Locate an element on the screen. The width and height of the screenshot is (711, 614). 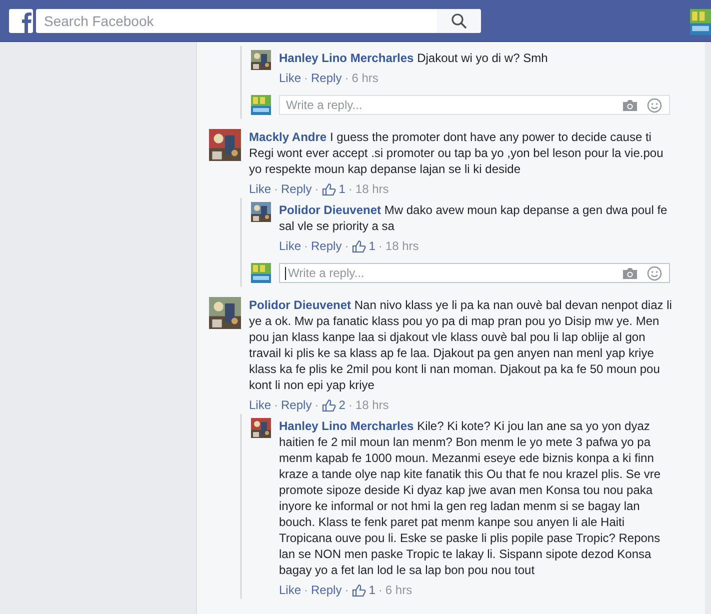
comment-text: Polidor Dieuvenet Mw dako avew moun kap depanse a gen dwa poul fe sal vle se priority a sa is located at coordinates (473, 218).